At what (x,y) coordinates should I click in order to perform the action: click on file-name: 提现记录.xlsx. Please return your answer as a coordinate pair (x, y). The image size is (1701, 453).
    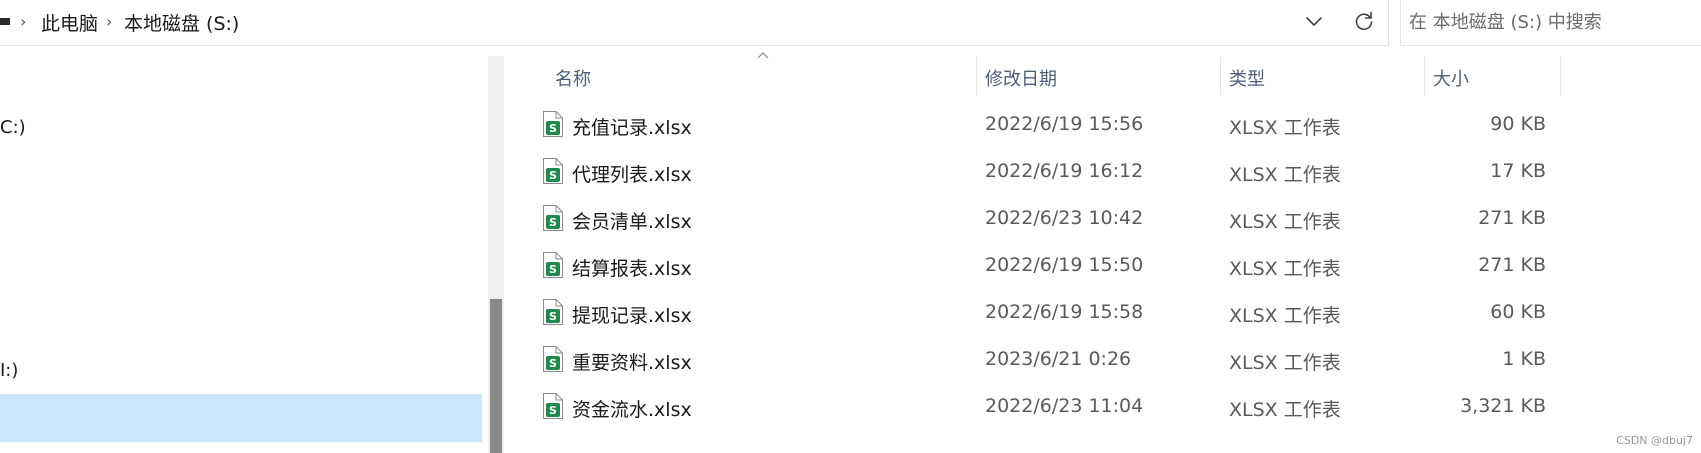
    Looking at the image, I should click on (632, 316).